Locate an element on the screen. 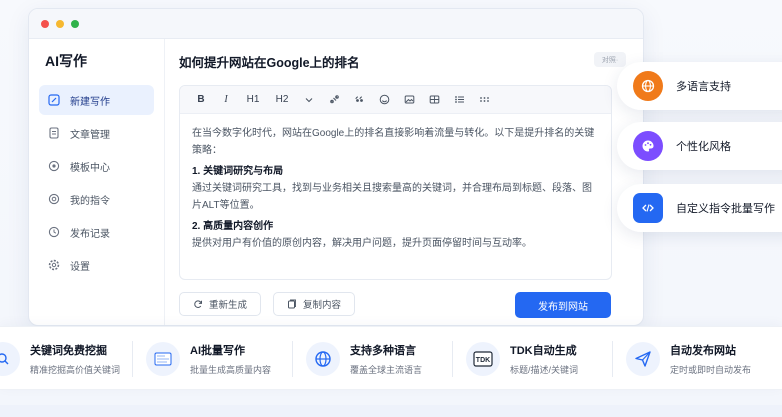 The width and height of the screenshot is (782, 417). sidebar-item-label: 模板中心 is located at coordinates (90, 168).